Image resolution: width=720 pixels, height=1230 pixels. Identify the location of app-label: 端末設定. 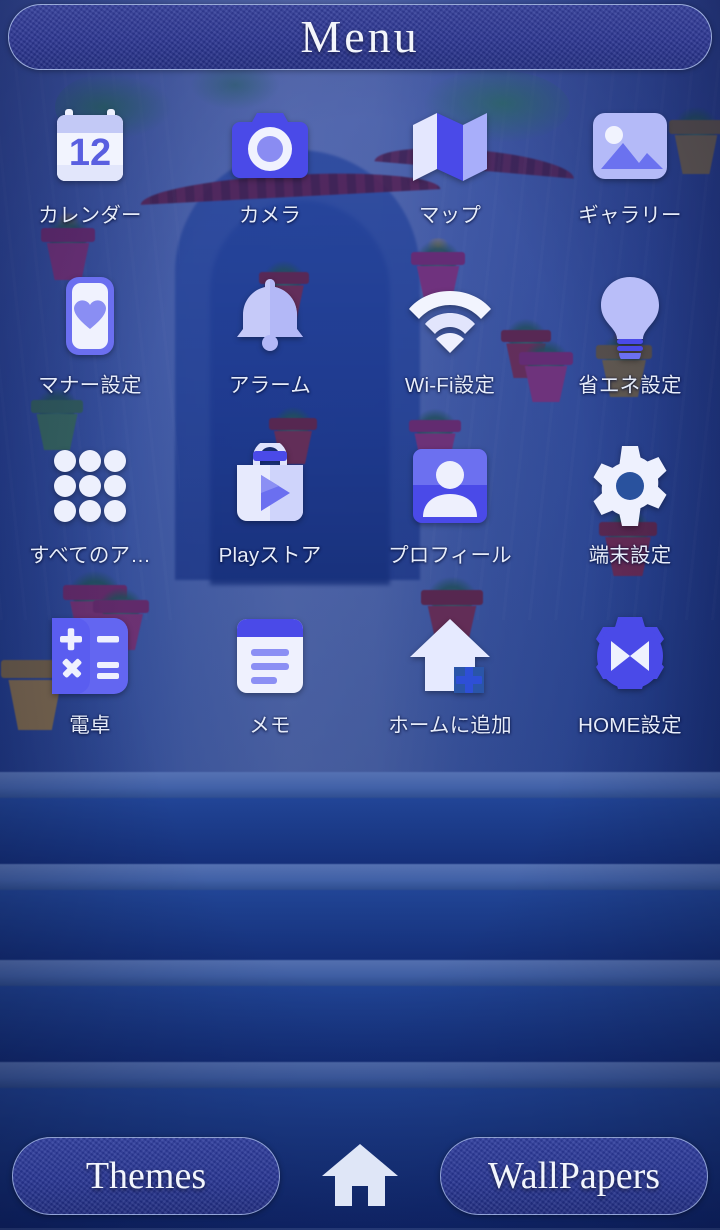
(630, 555).